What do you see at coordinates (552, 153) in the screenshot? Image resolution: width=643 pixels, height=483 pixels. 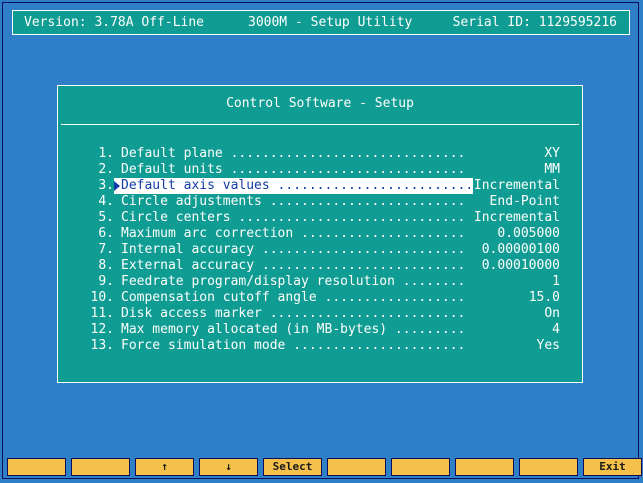 I see `option-value: XY` at bounding box center [552, 153].